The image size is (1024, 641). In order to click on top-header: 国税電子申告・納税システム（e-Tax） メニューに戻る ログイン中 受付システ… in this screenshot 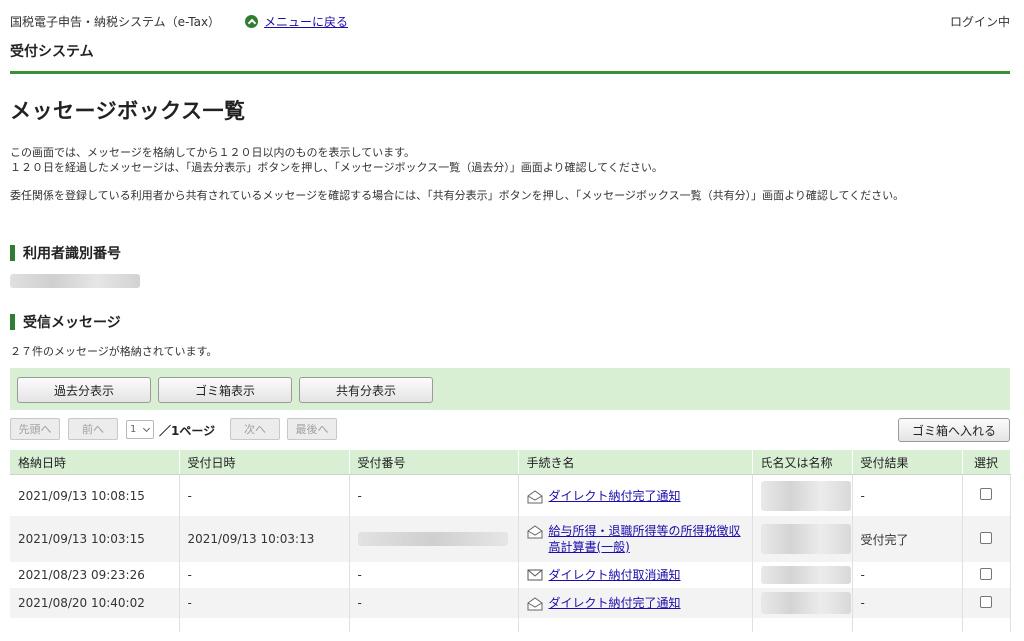, I will do `click(512, 37)`.